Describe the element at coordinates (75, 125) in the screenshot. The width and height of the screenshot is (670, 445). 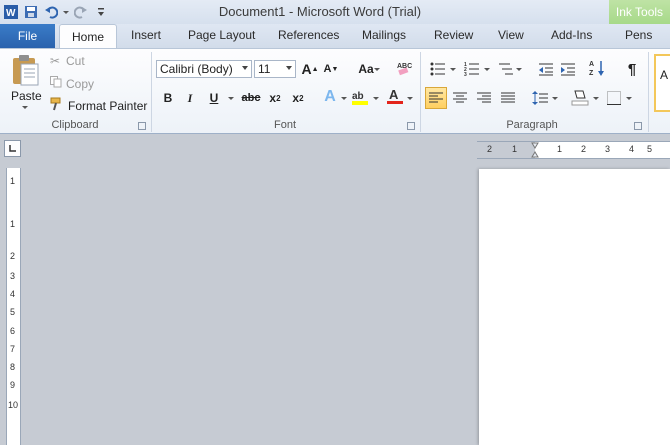
I see `clipboard-group-label: Clipboard` at that location.